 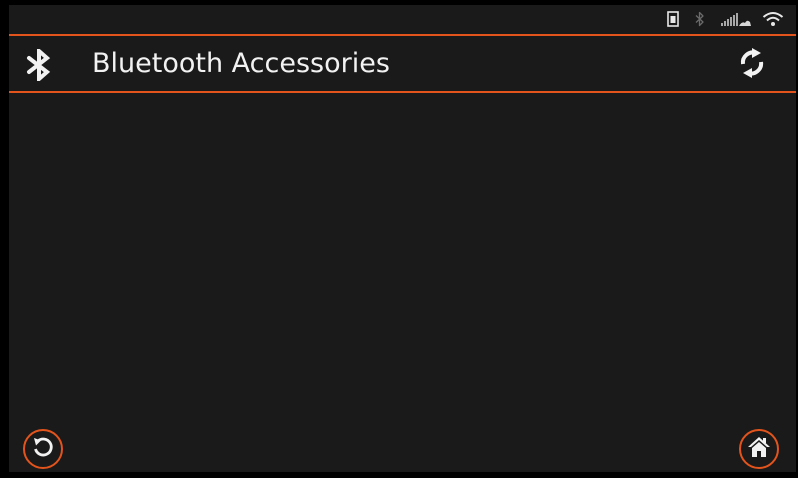 I want to click on home-icon, so click(x=759, y=449).